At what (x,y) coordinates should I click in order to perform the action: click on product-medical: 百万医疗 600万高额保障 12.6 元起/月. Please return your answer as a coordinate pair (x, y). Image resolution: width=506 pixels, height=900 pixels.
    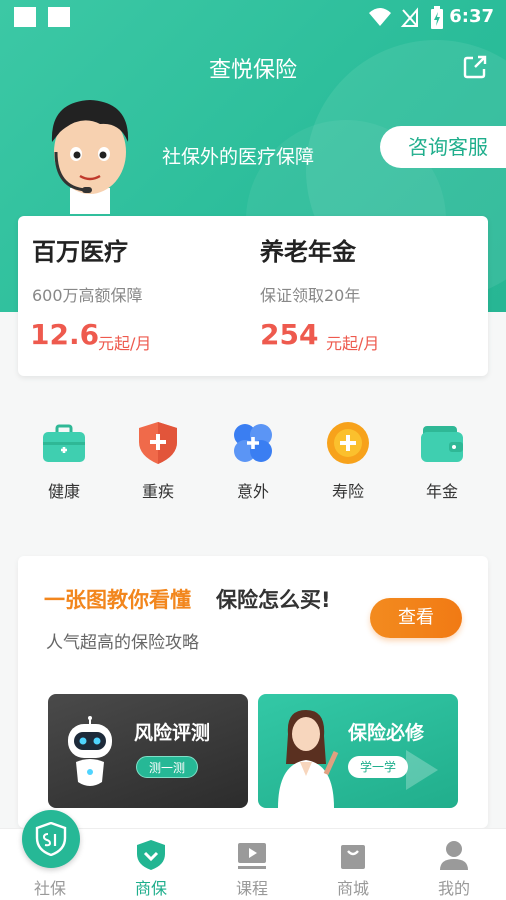
    Looking at the image, I should click on (133, 296).